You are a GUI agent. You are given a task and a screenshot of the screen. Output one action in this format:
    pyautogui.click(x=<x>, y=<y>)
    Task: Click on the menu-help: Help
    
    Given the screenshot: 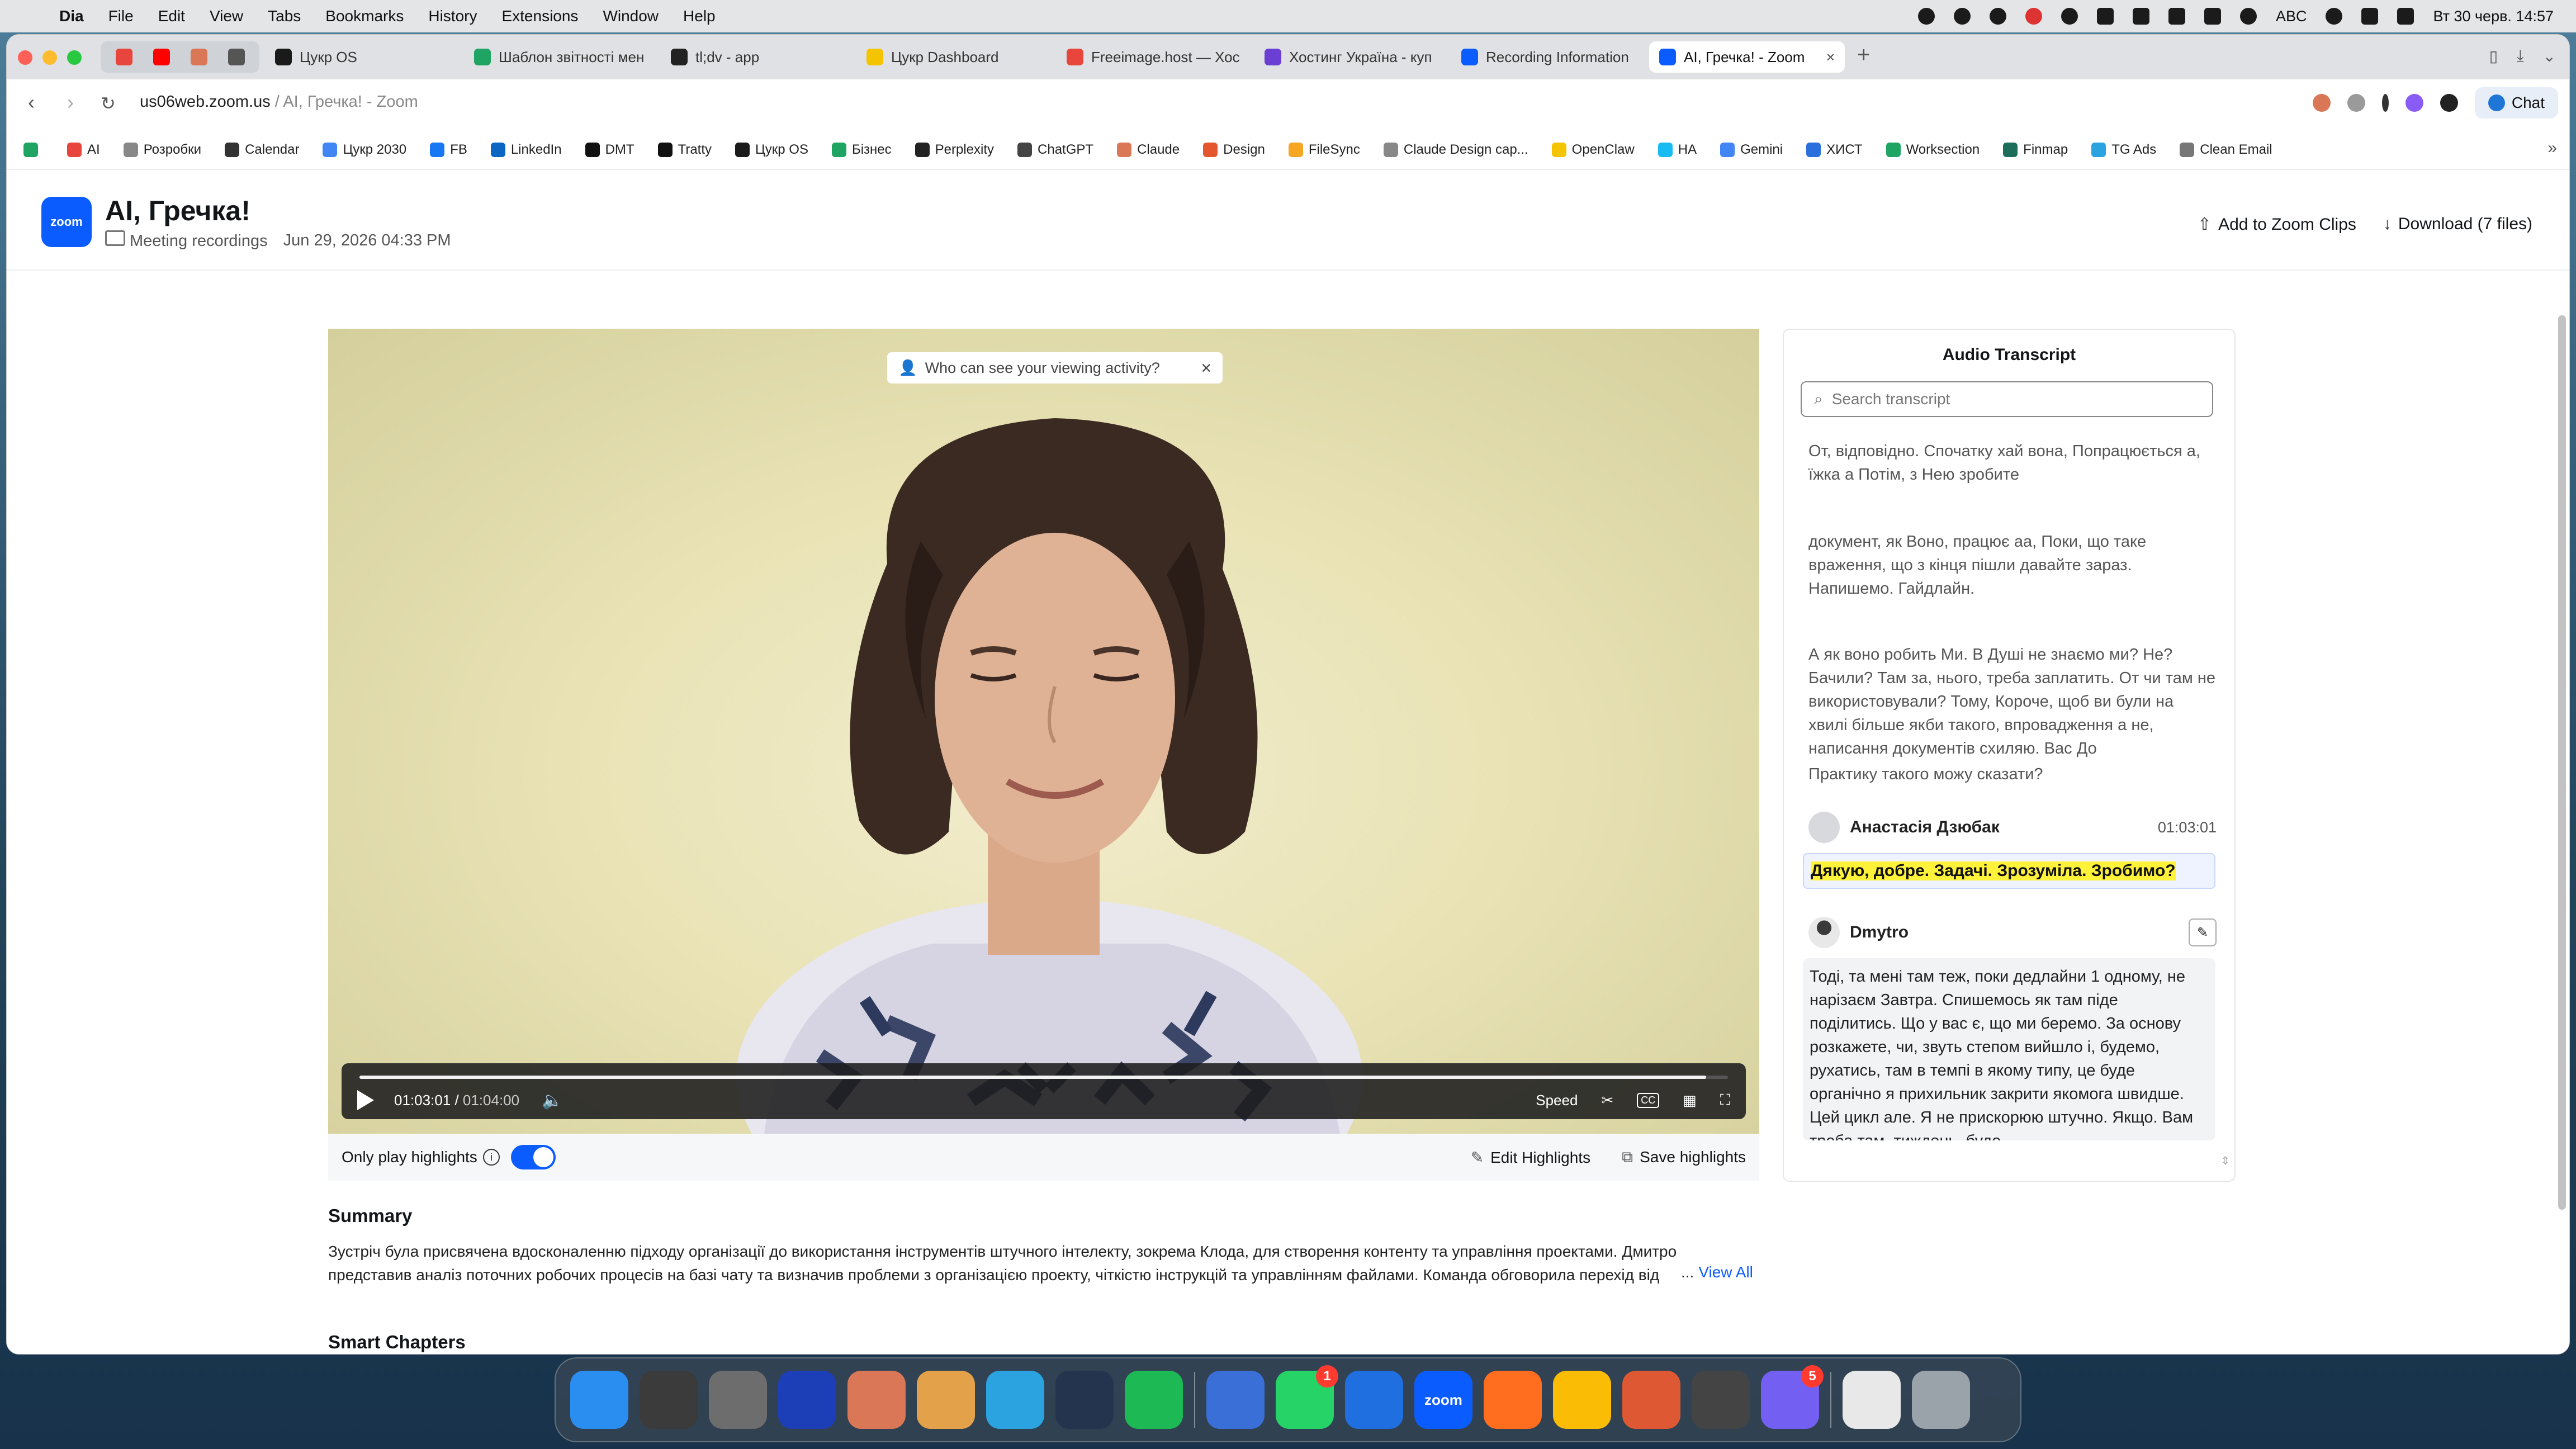 What is the action you would take?
    pyautogui.click(x=699, y=16)
    